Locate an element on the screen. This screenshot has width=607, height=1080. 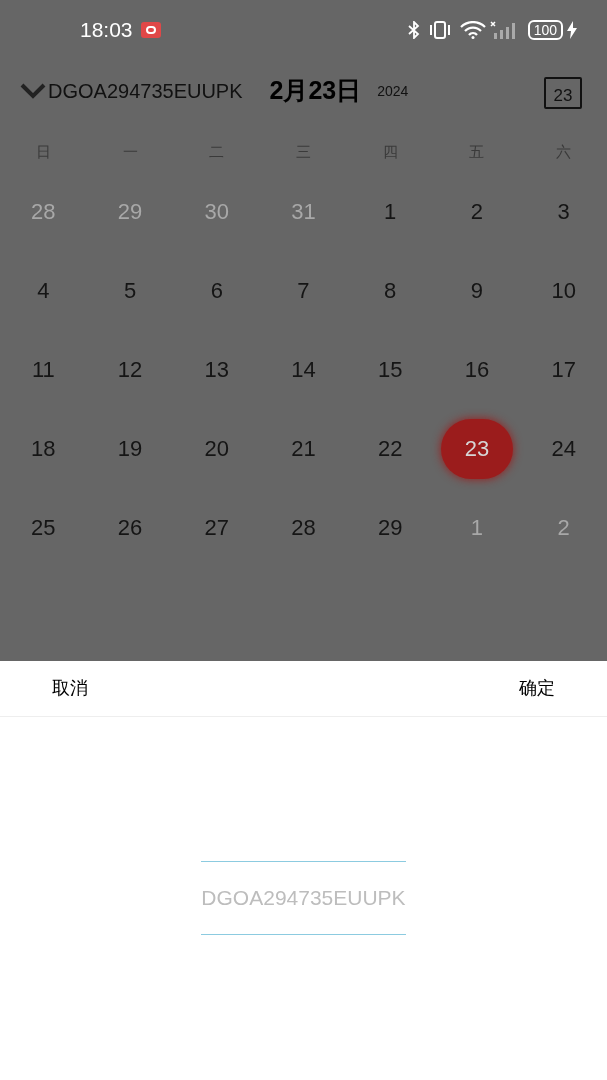
battery-indicator: 100 is located at coordinates (545, 30).